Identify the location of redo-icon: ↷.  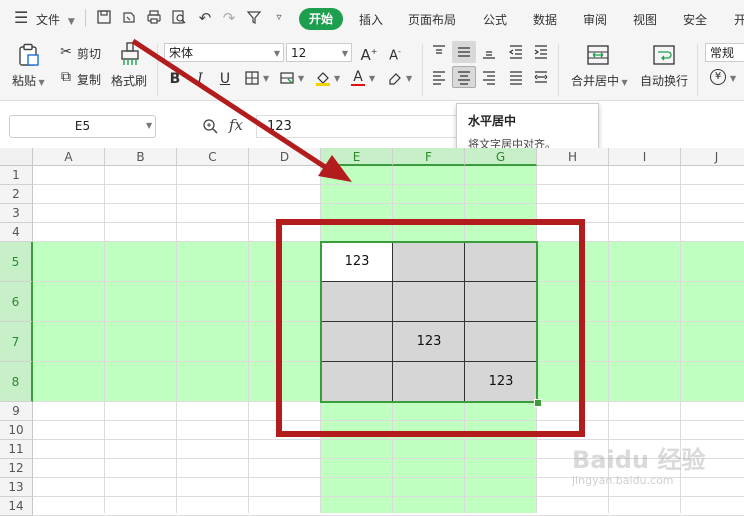
(229, 18).